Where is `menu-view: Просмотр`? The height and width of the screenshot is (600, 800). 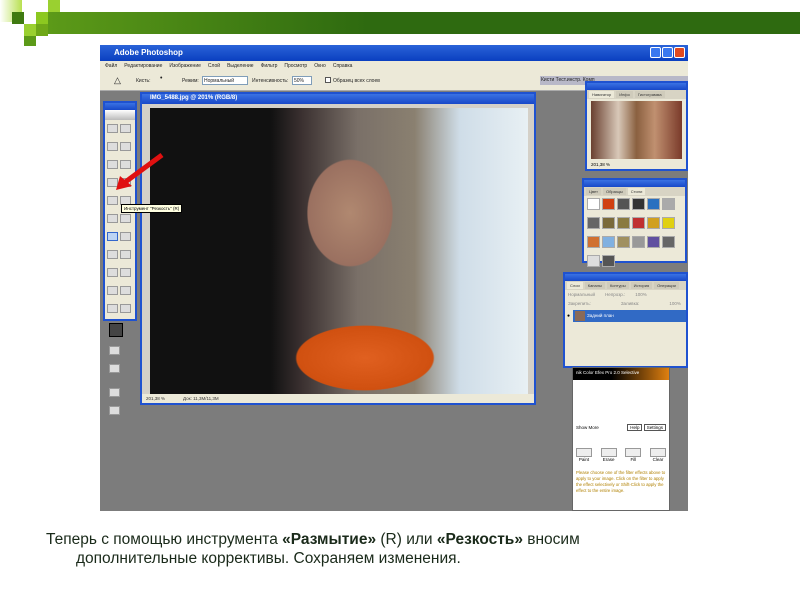 menu-view: Просмотр is located at coordinates (295, 67).